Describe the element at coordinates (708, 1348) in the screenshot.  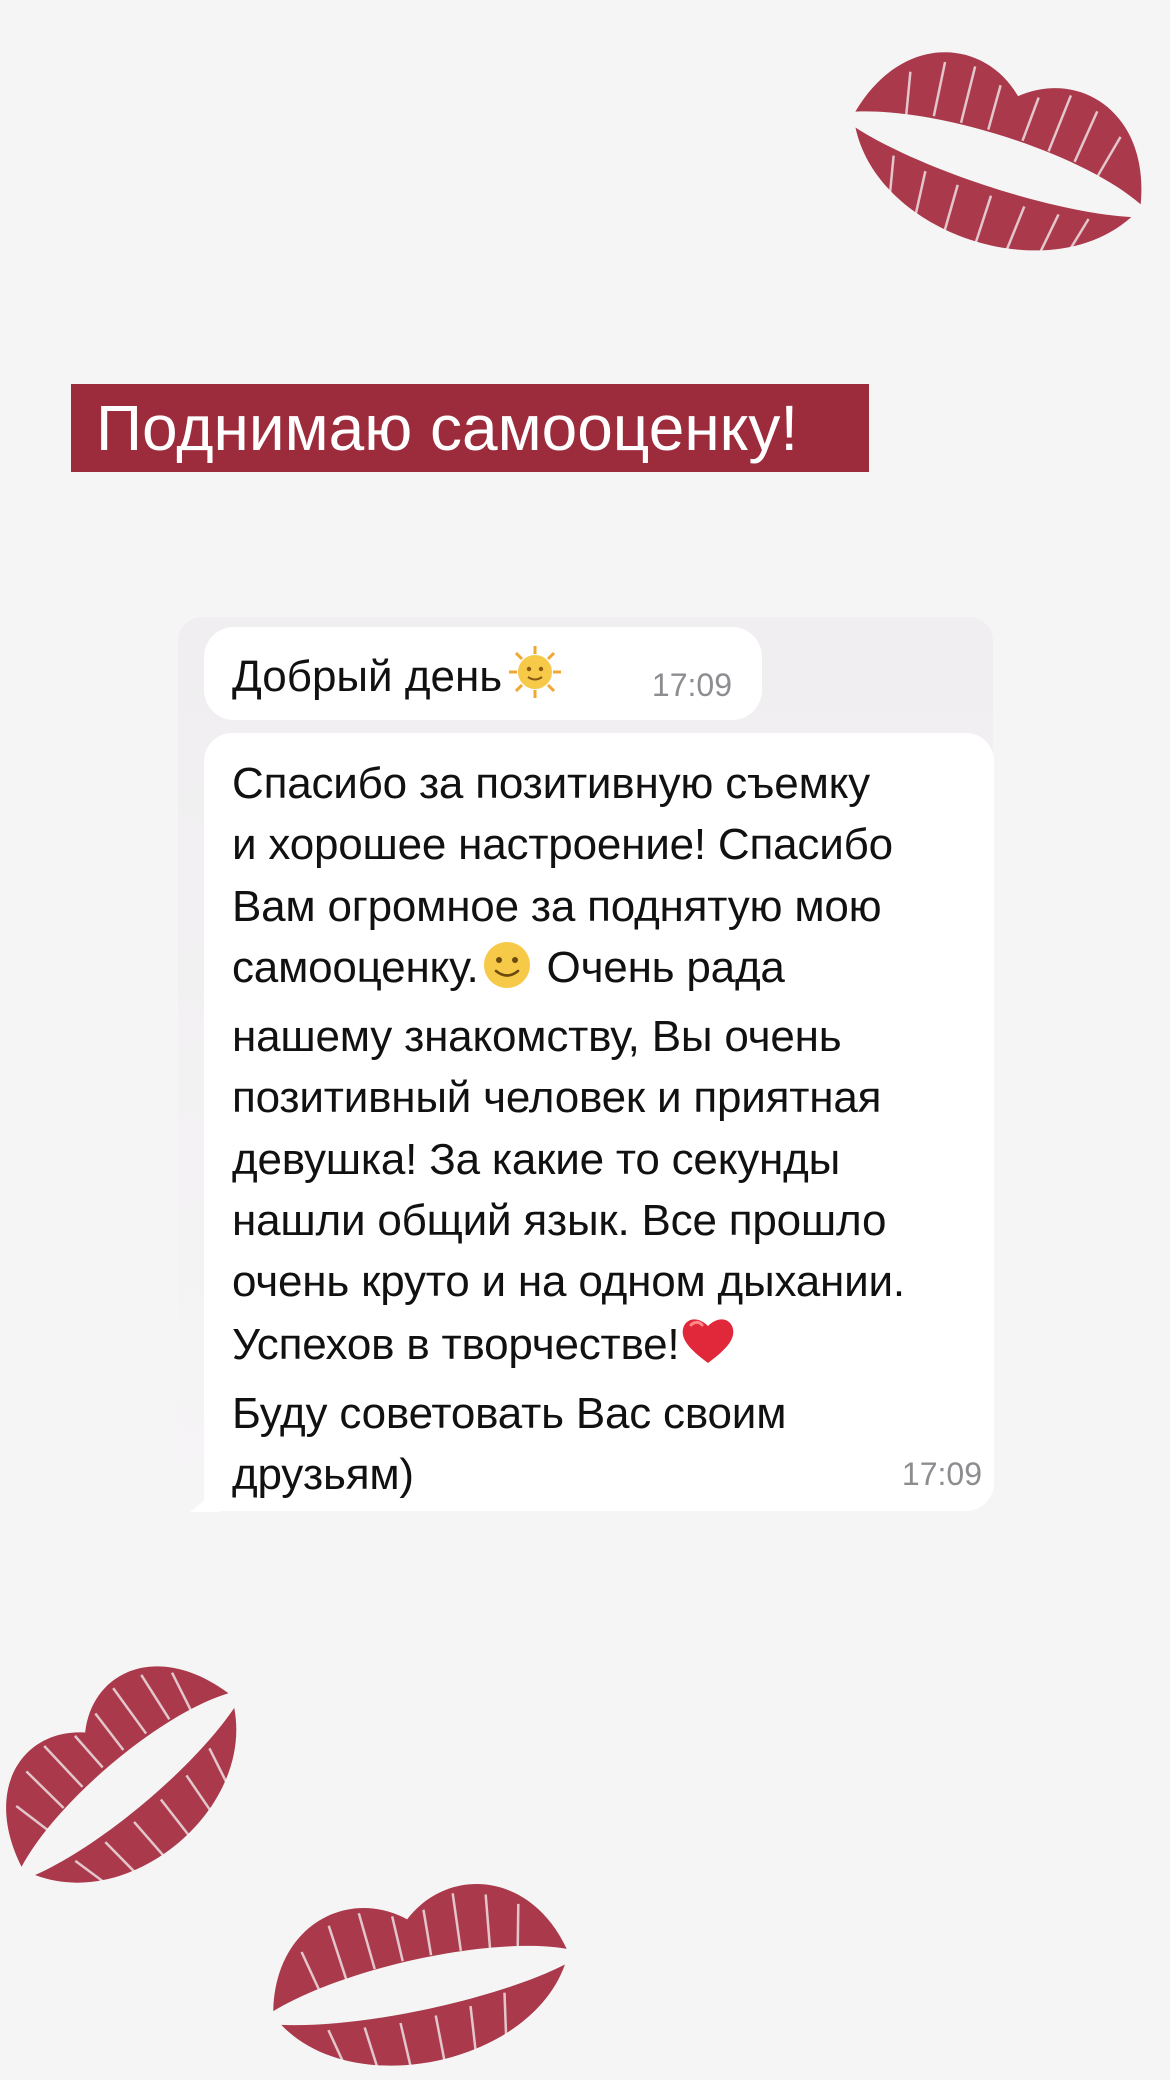
I see `red-heart-icon` at that location.